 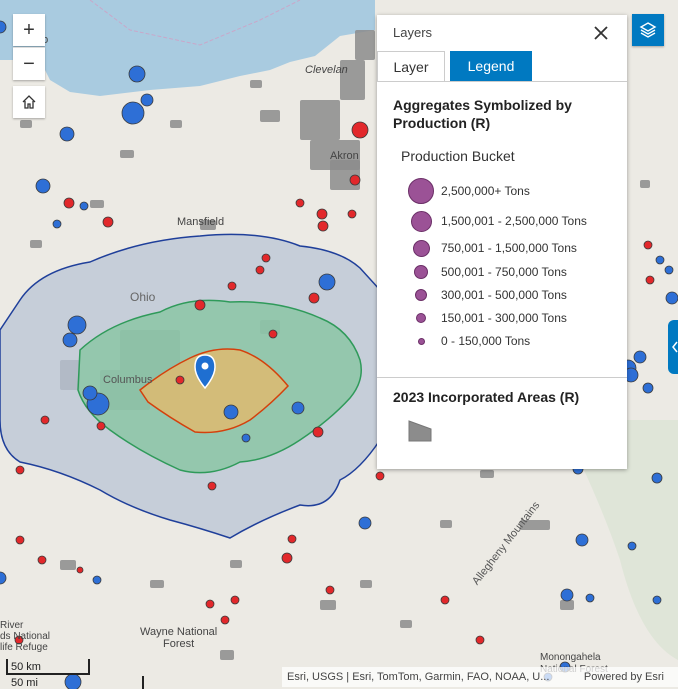 I want to click on home-icon, so click(x=29, y=102).